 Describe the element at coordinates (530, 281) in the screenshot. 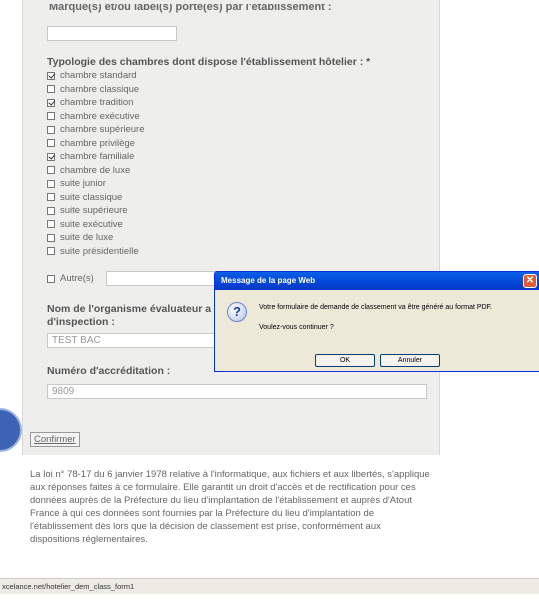

I see `close-icon: ✕` at that location.